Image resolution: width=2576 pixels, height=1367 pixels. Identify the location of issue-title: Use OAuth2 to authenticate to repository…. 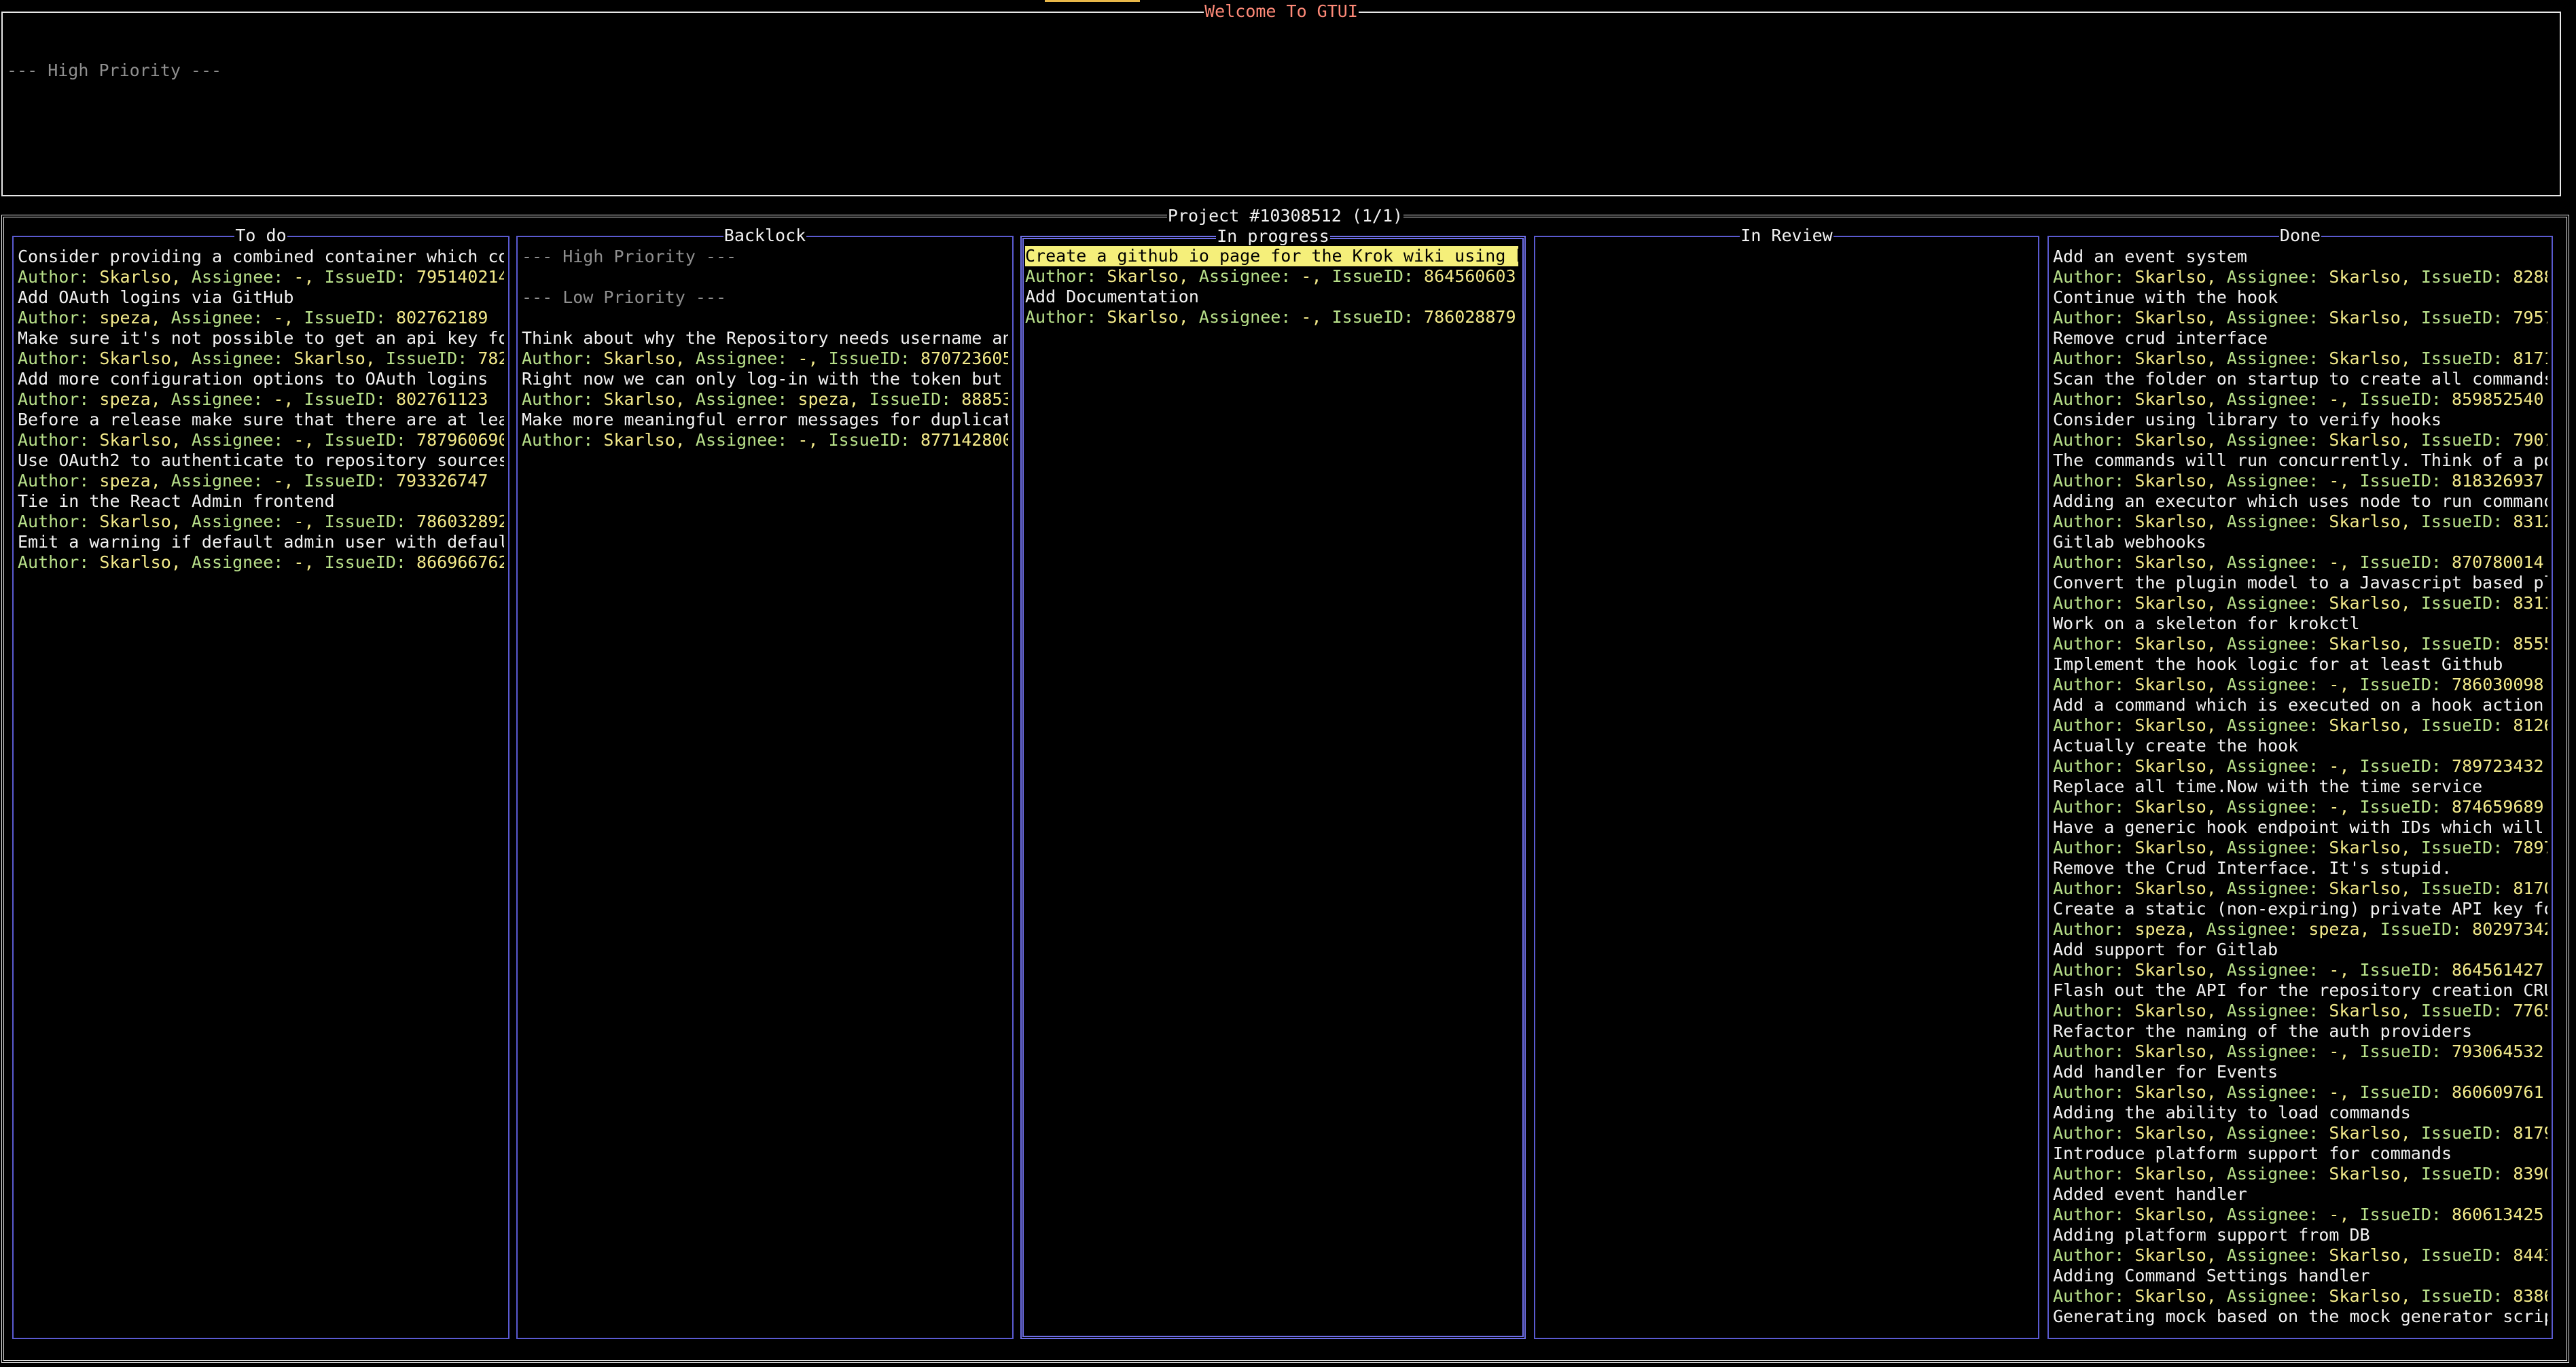
(261, 460).